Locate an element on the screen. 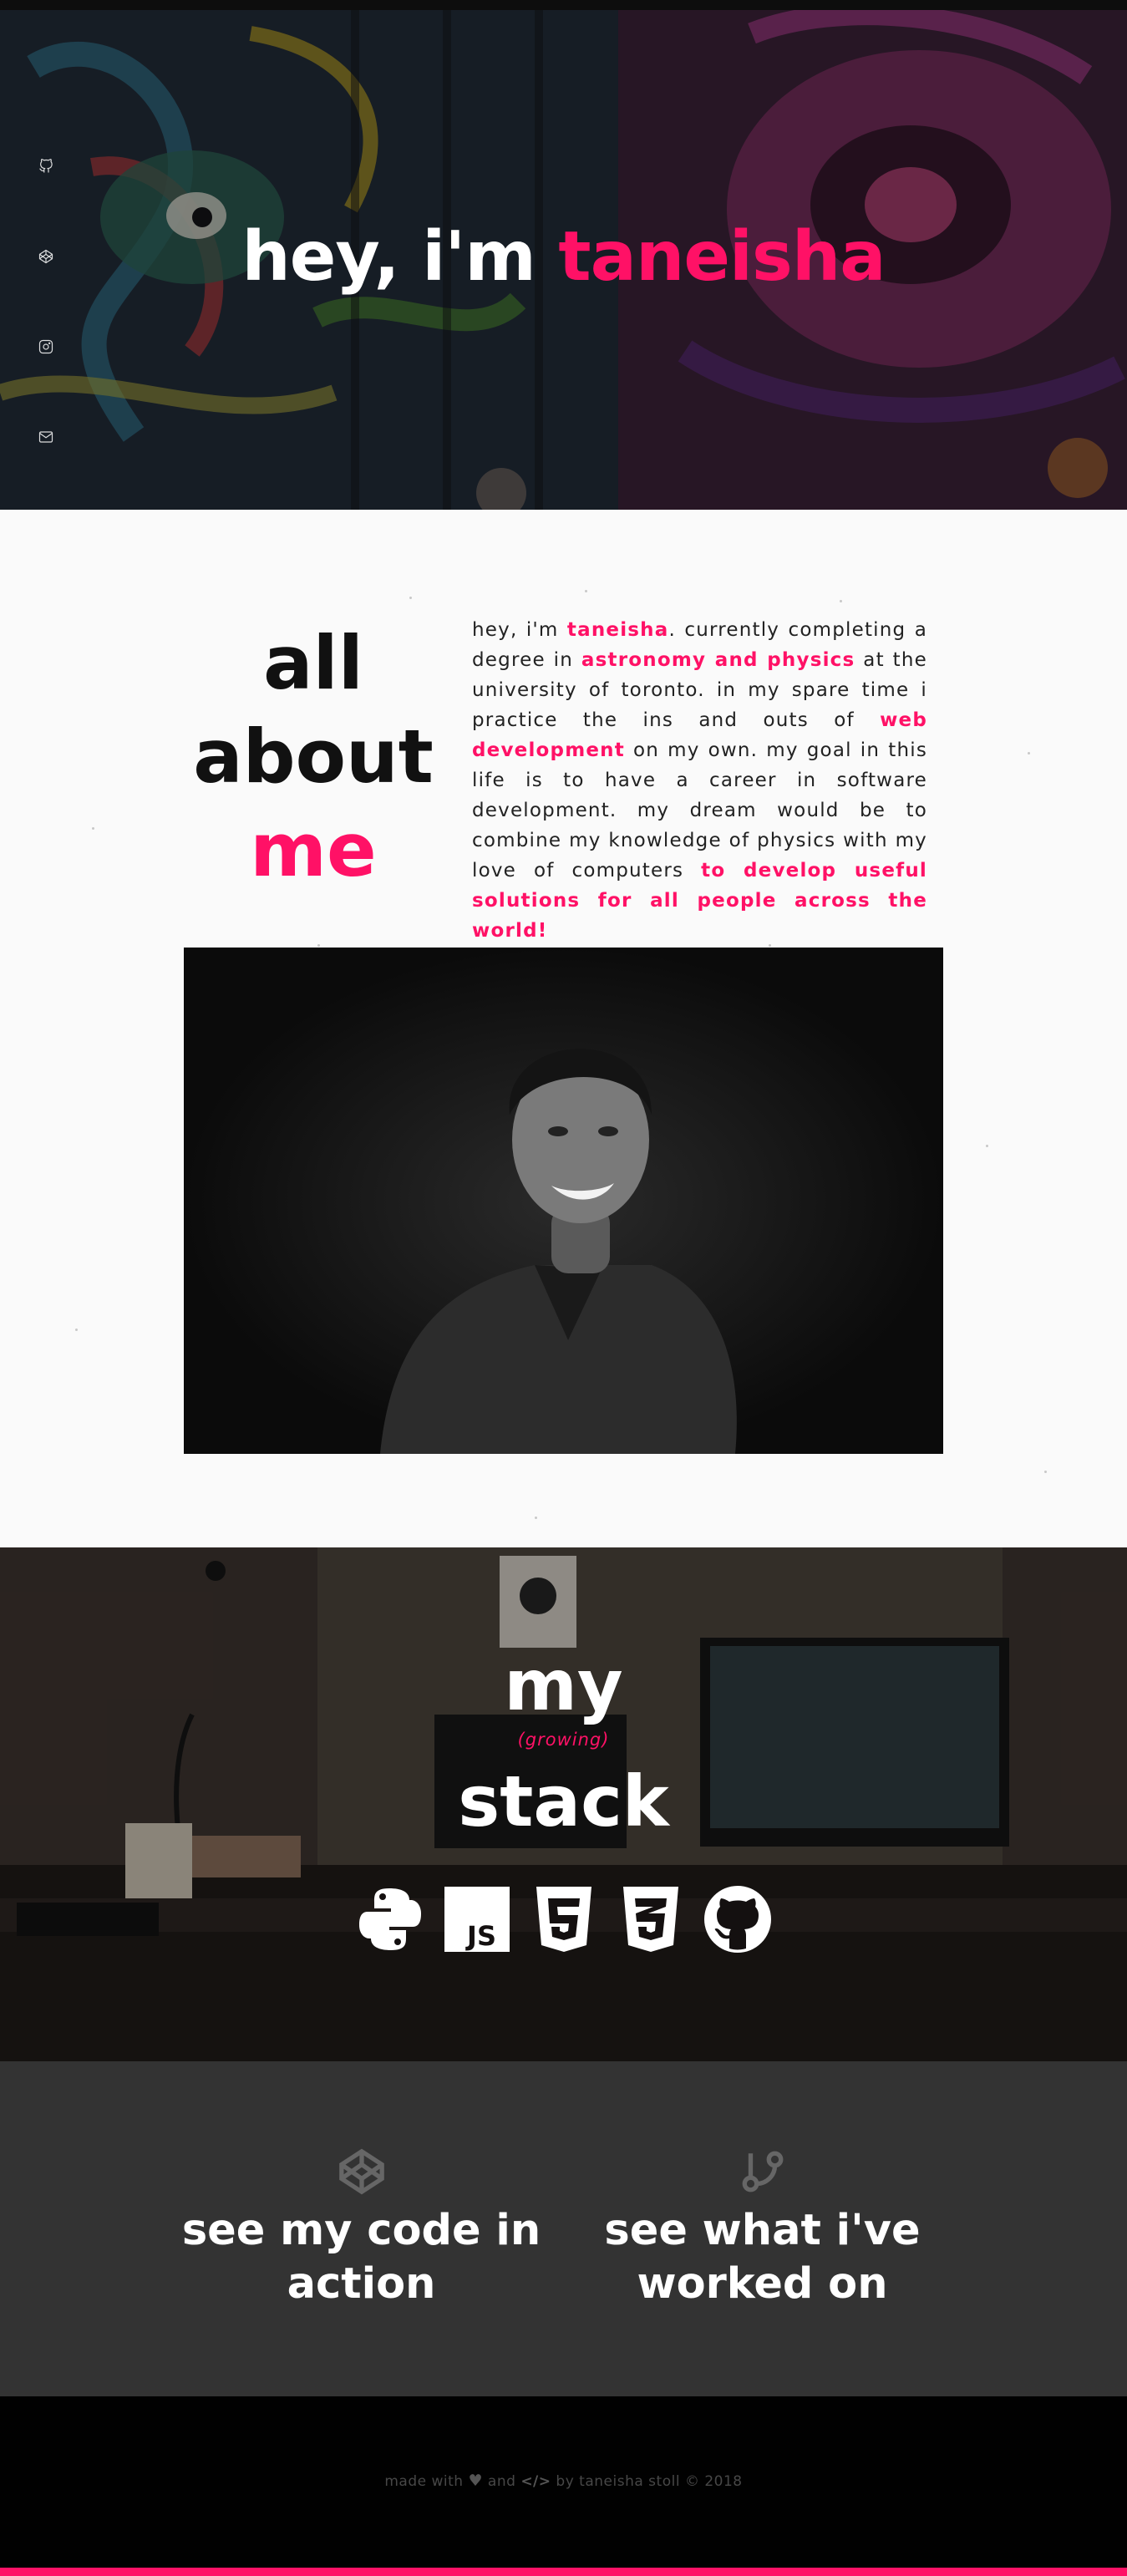 This screenshot has width=1127, height=2576. portrait-photo is located at coordinates (563, 1201).